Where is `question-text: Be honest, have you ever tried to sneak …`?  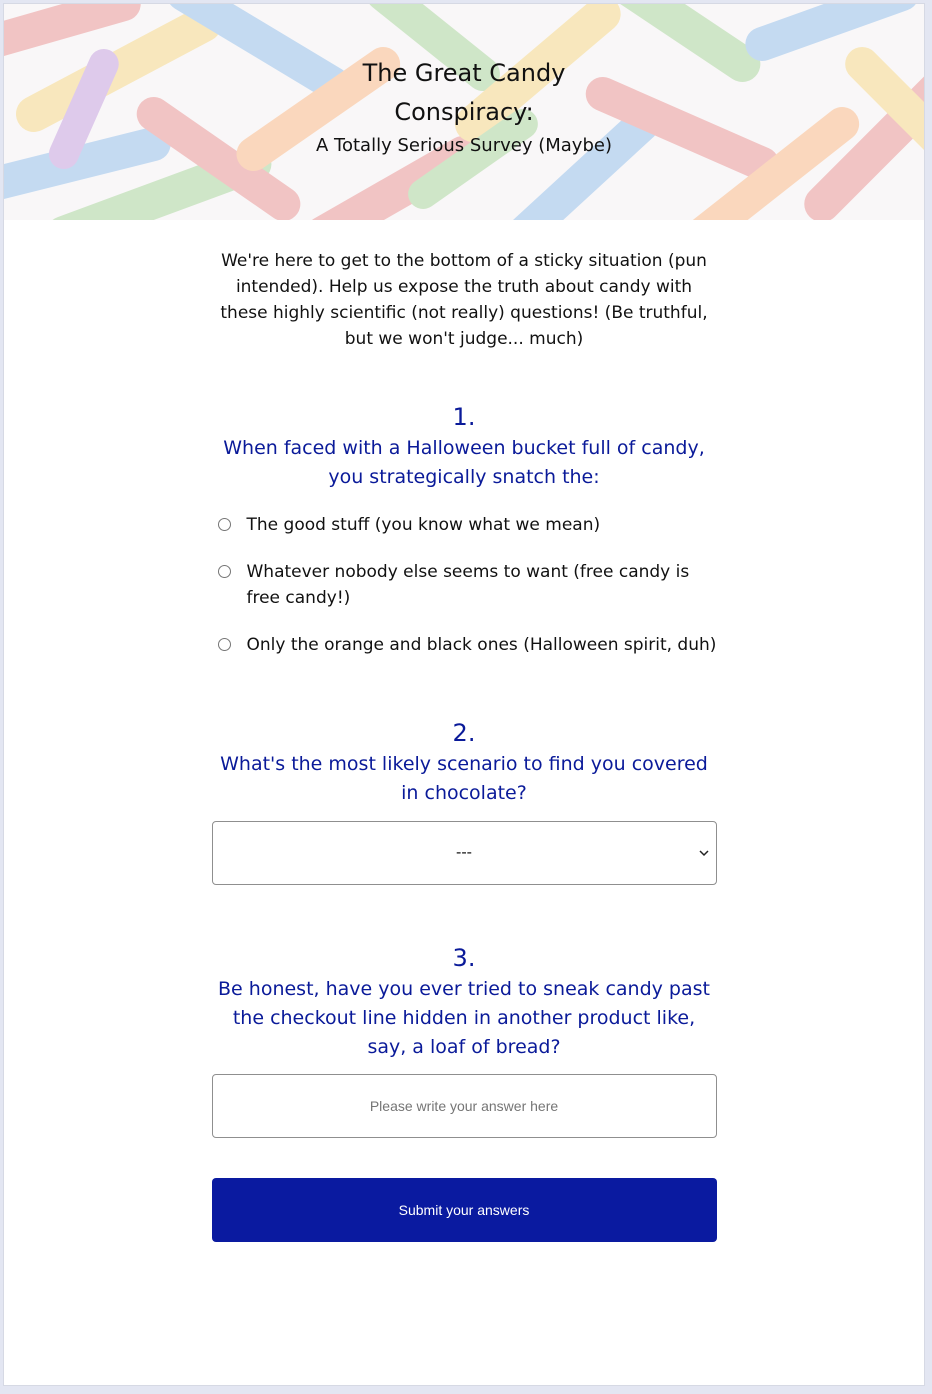
question-text: Be honest, have you ever tried to sneak … is located at coordinates (464, 1018).